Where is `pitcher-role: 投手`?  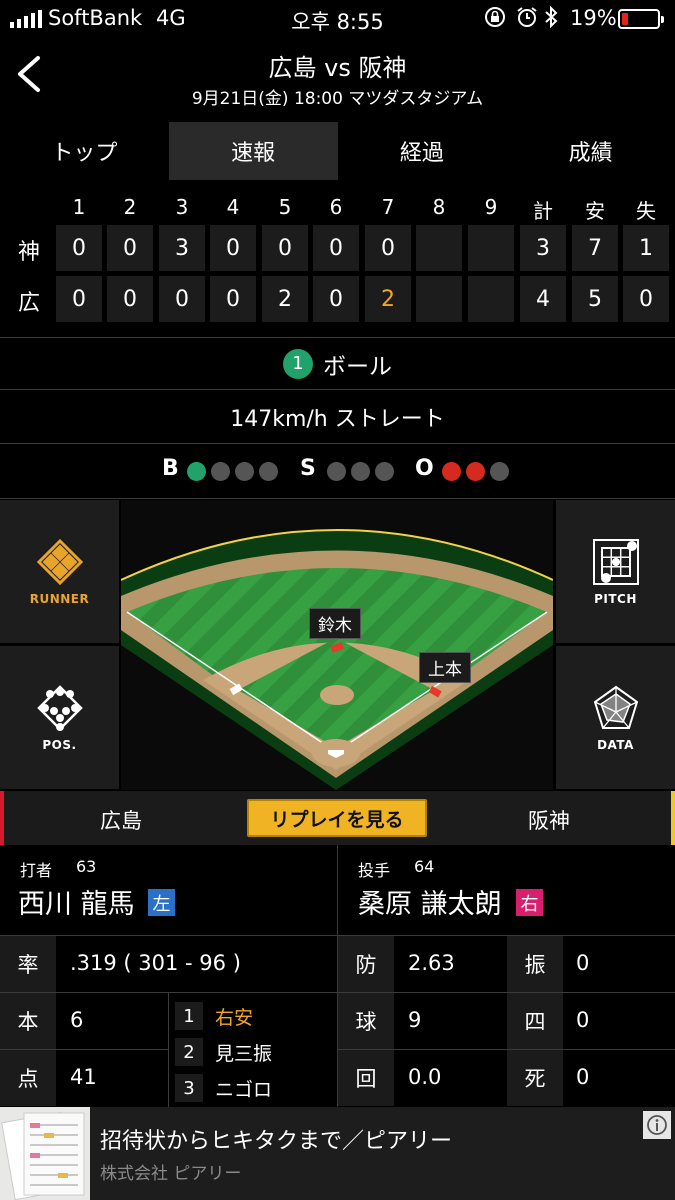 pitcher-role: 投手 is located at coordinates (374, 870).